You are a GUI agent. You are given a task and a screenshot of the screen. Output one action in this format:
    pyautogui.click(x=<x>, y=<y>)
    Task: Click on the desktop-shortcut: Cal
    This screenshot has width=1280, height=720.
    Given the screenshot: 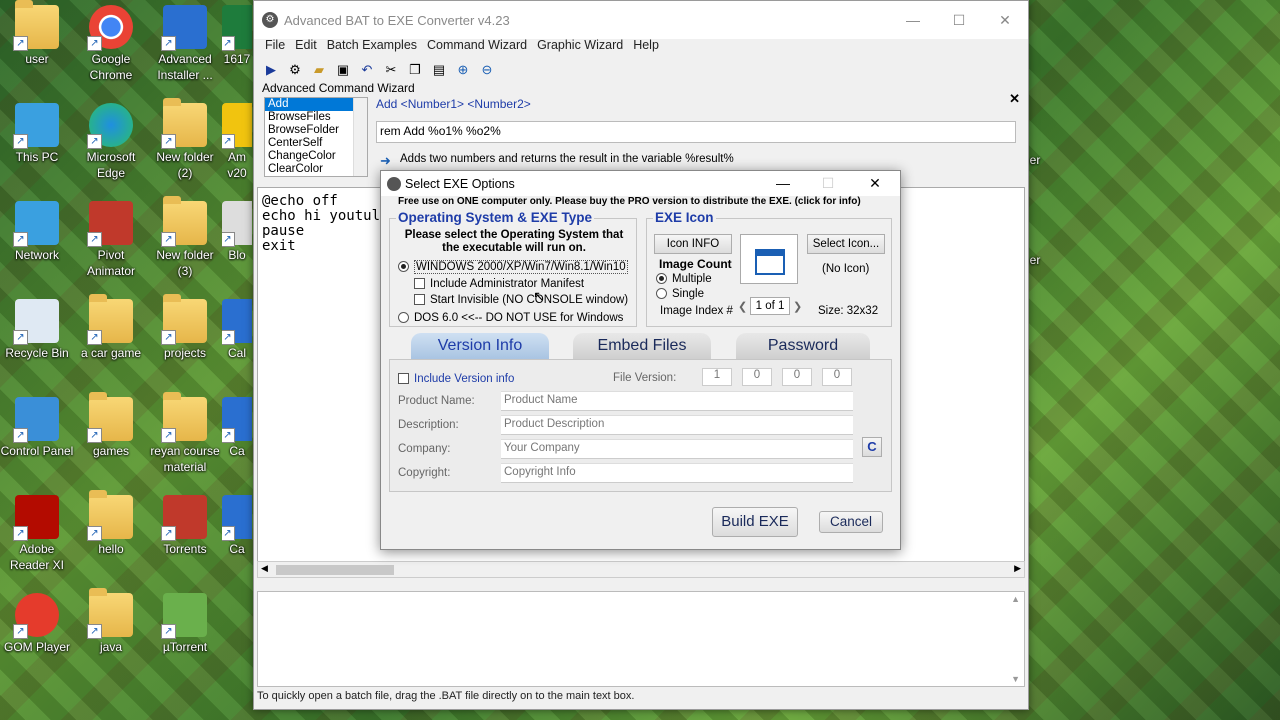 What is the action you would take?
    pyautogui.click(x=237, y=330)
    